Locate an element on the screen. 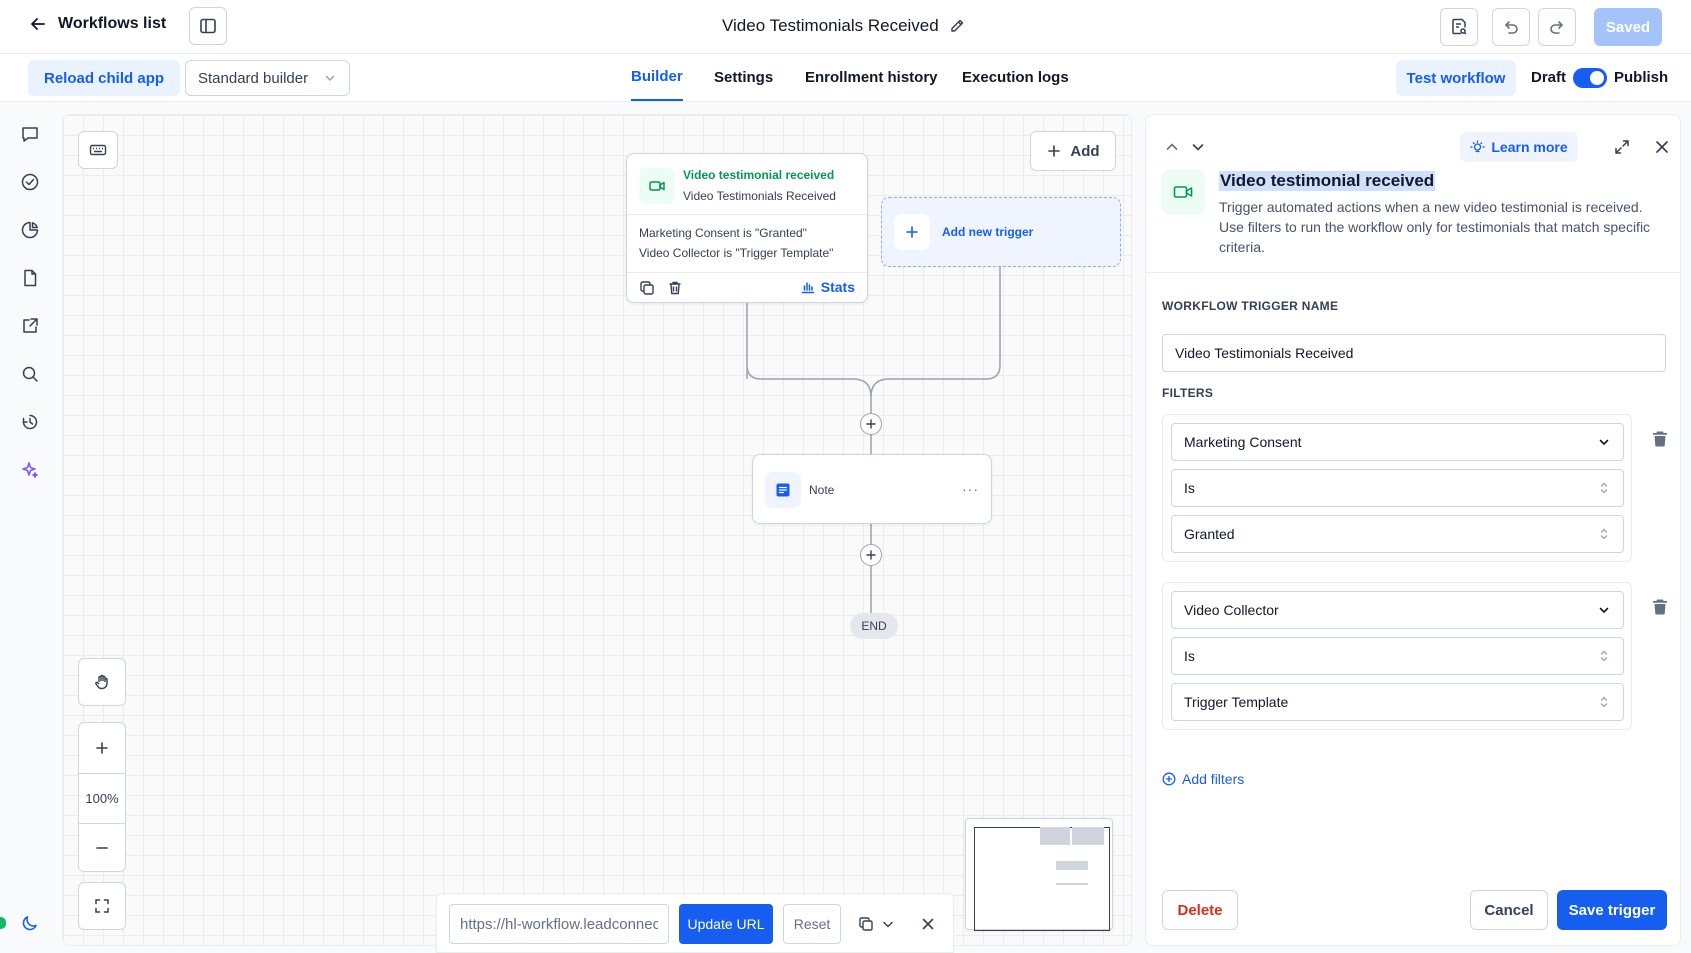  rail-ai-assistant is located at coordinates (30, 470).